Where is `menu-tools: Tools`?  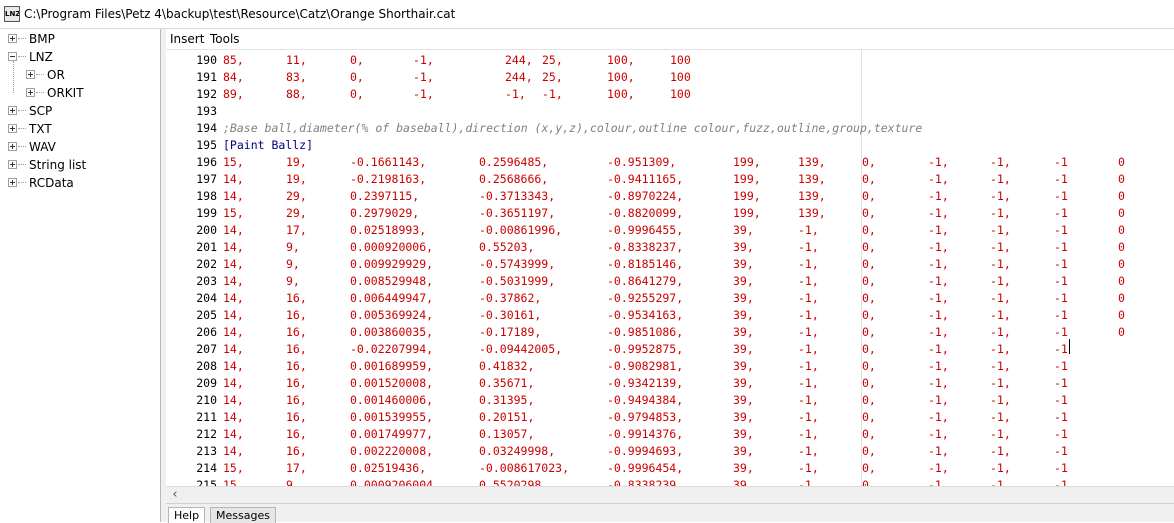
menu-tools: Tools is located at coordinates (225, 39).